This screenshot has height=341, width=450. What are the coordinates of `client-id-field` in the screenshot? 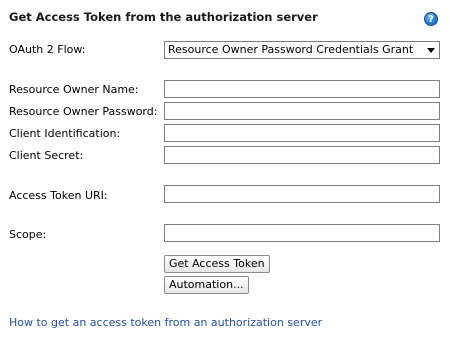 It's located at (302, 133).